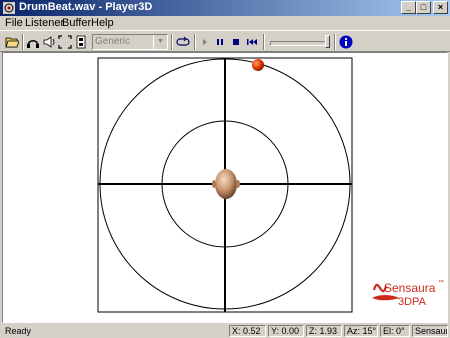  I want to click on menu-help: Help, so click(102, 23).